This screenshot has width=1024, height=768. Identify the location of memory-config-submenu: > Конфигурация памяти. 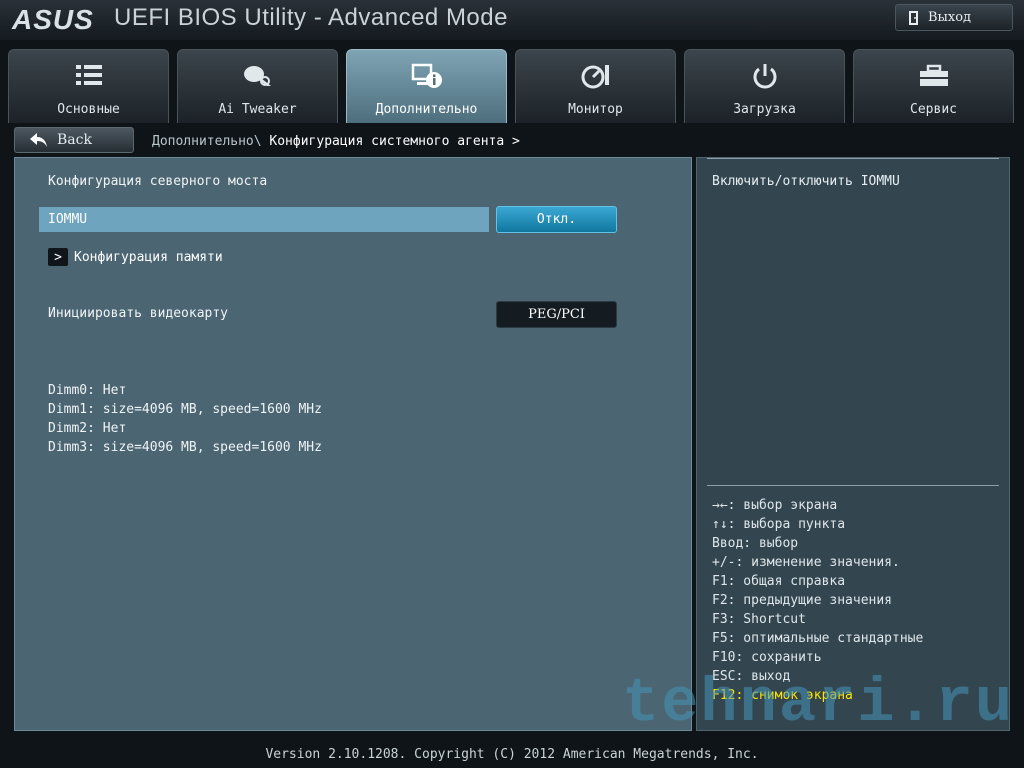
(135, 257).